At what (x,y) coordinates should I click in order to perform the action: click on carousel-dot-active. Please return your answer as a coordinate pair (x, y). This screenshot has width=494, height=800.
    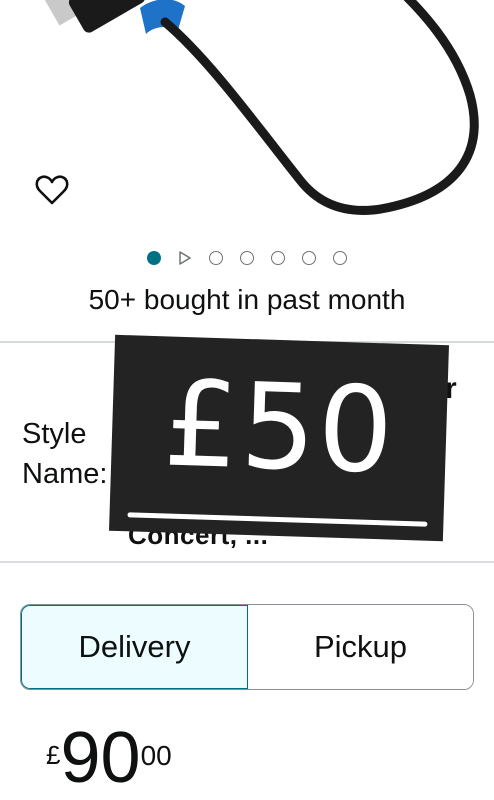
    Looking at the image, I should click on (154, 258).